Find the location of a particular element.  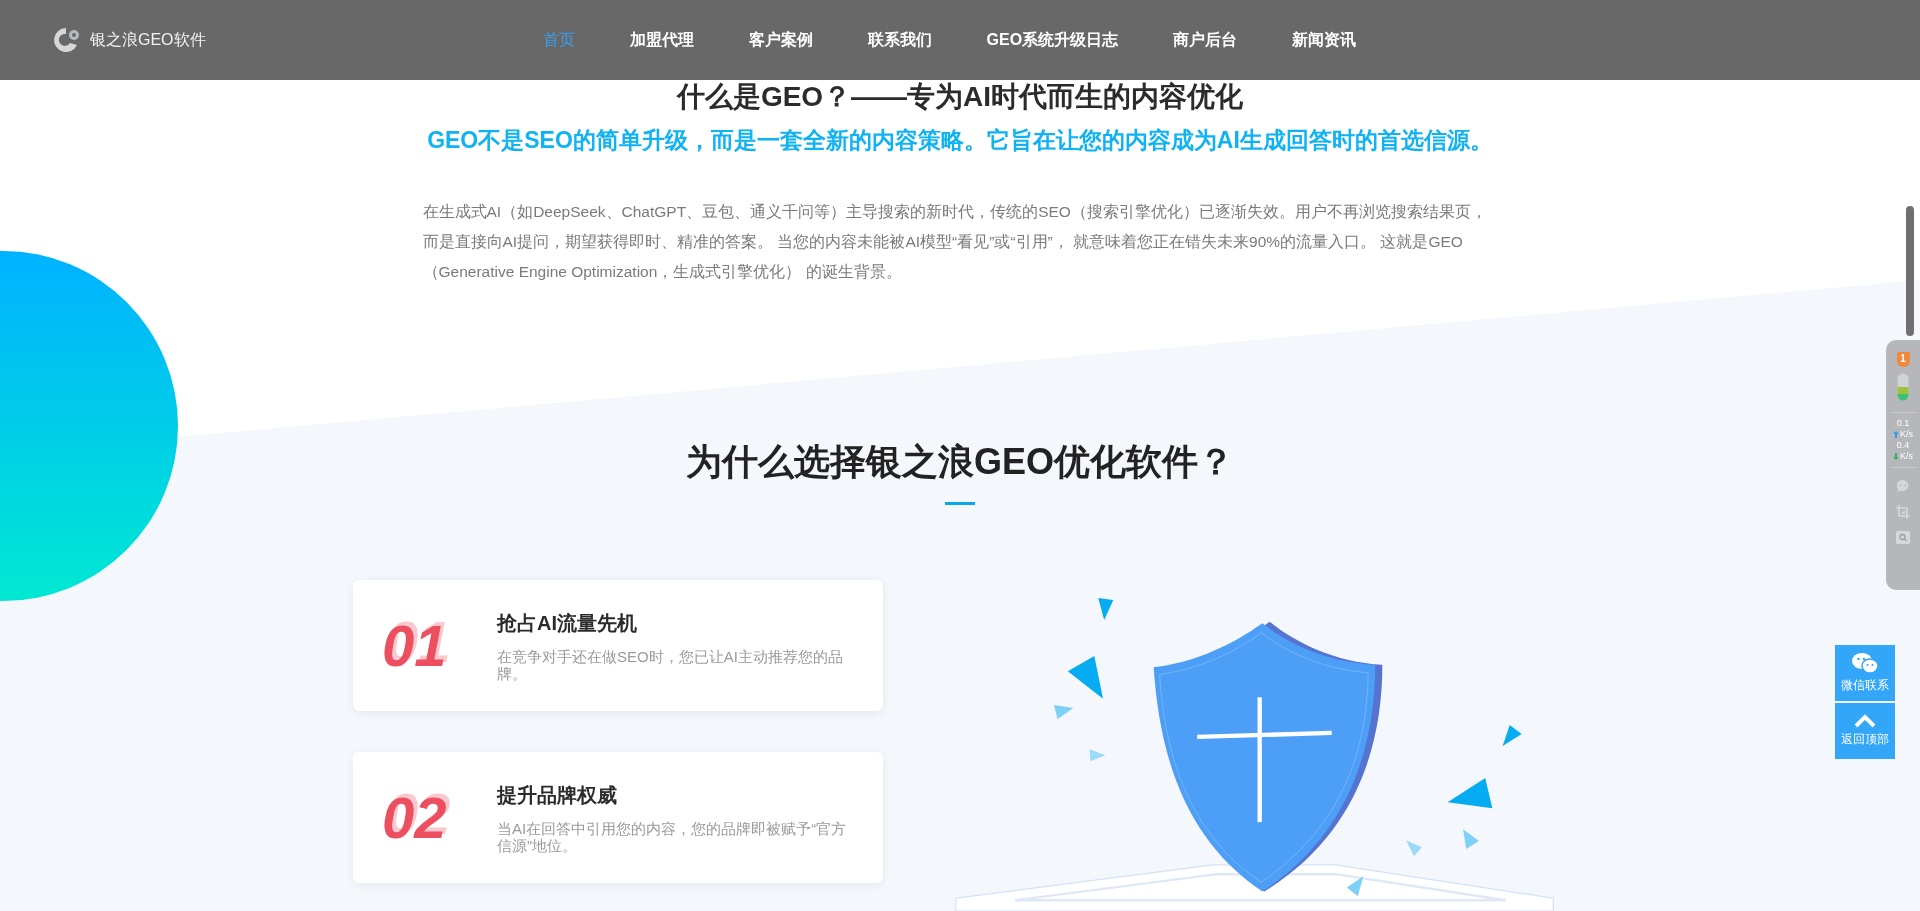

nav-link: 客户案例 is located at coordinates (780, 40).